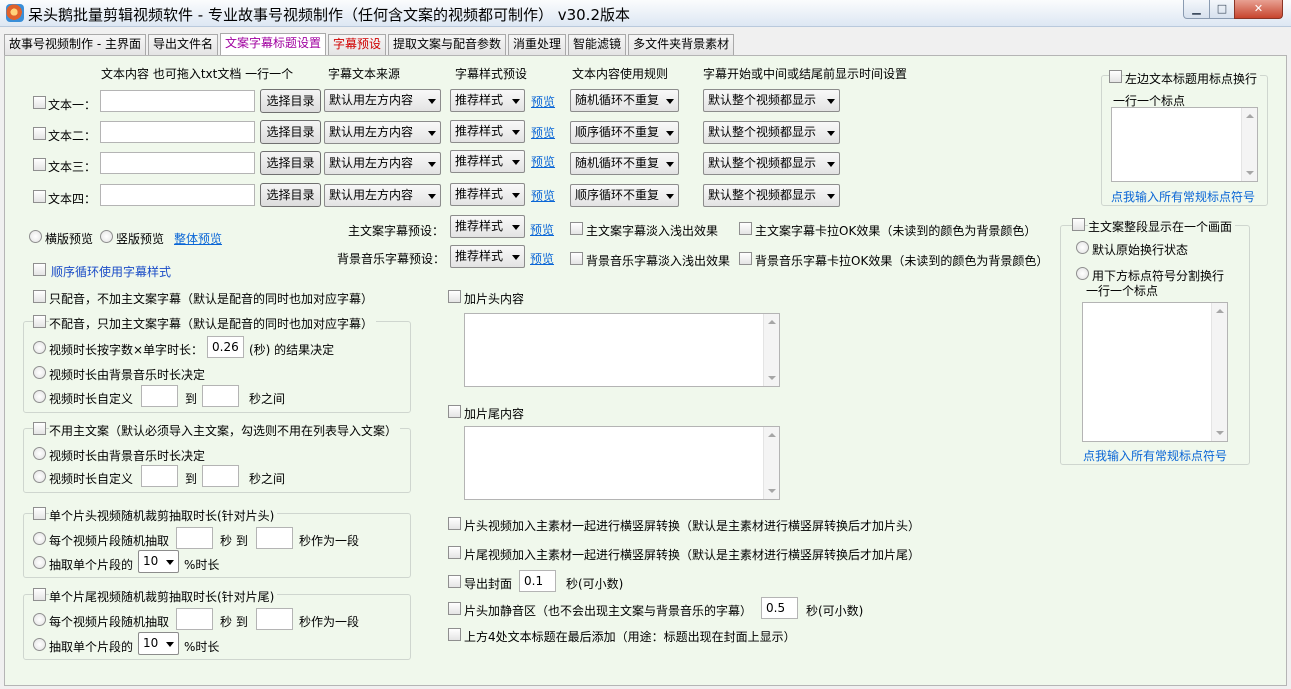 The width and height of the screenshot is (1291, 689). What do you see at coordinates (39, 321) in the screenshot?
I see `no-dub-checkbox` at bounding box center [39, 321].